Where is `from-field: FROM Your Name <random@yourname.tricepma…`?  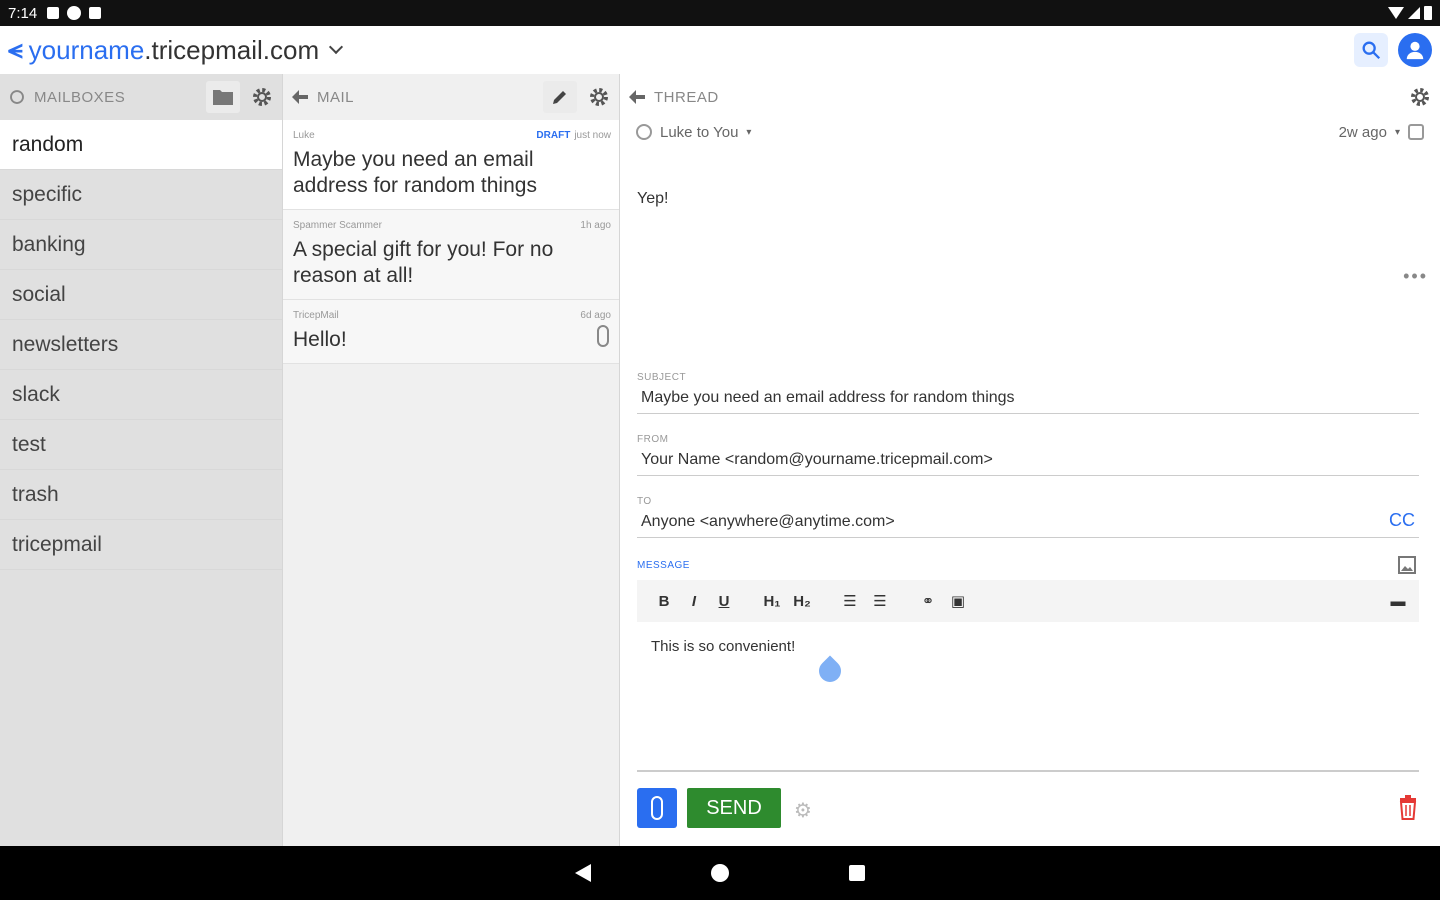 from-field: FROM Your Name <random@yourname.tricepma… is located at coordinates (1028, 455).